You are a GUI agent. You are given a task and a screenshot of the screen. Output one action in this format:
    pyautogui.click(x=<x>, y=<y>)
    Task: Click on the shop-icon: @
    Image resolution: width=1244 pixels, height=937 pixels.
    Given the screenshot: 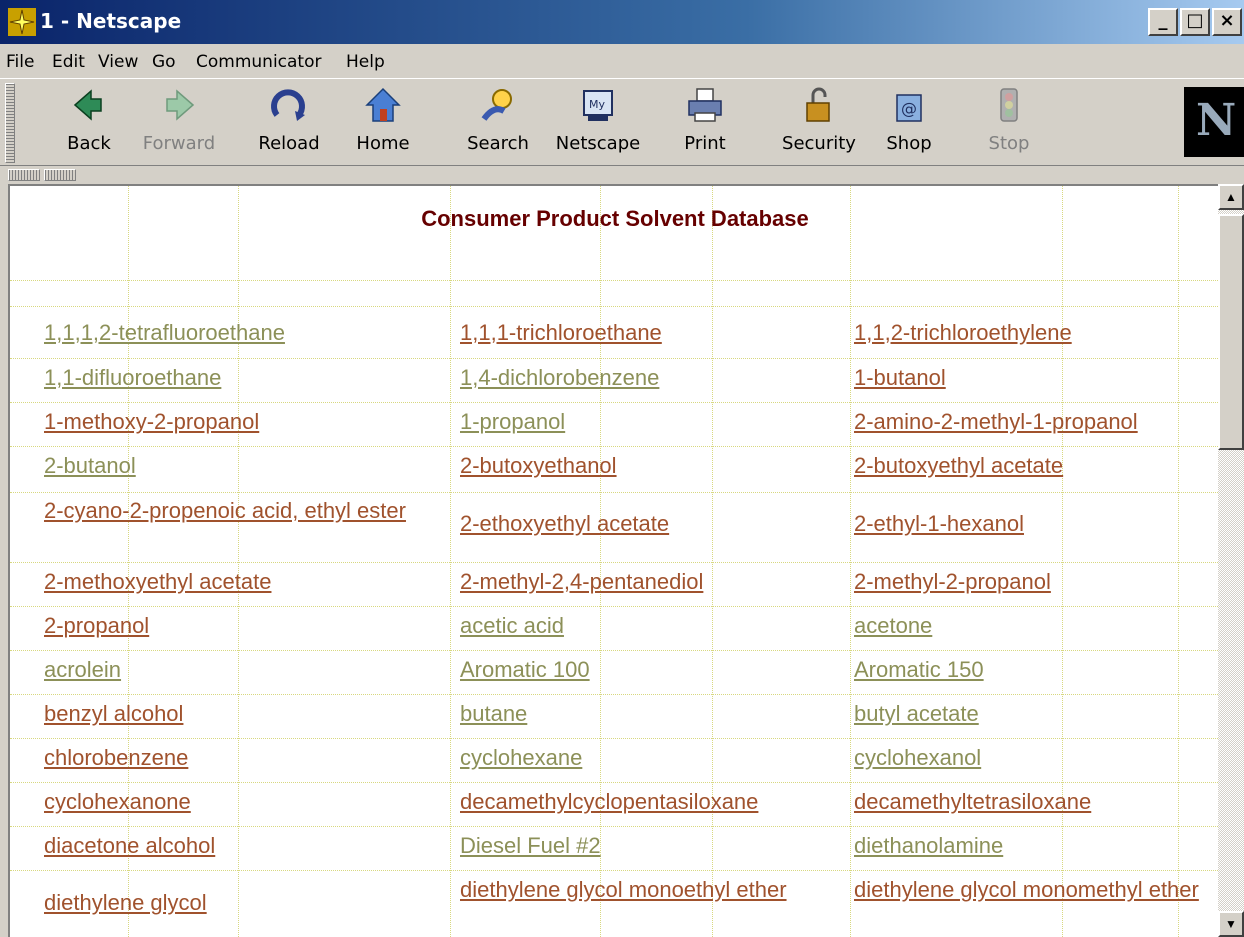 What is the action you would take?
    pyautogui.click(x=909, y=108)
    